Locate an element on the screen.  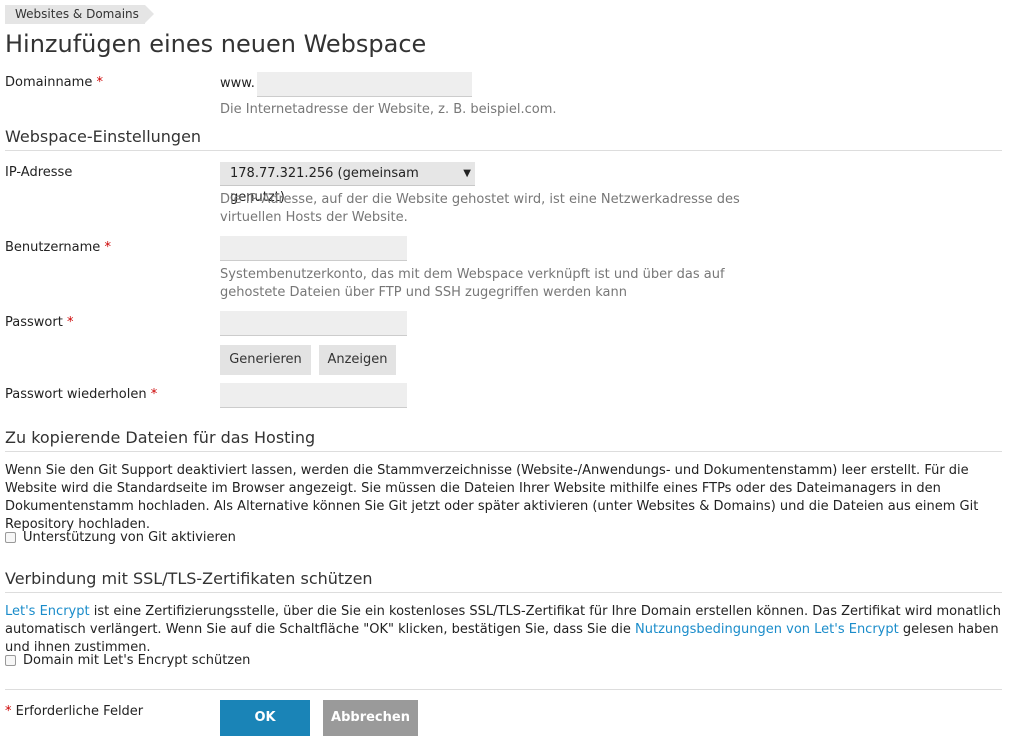
password-repeat-label-text: Passwort wiederholen is located at coordinates (76, 394).